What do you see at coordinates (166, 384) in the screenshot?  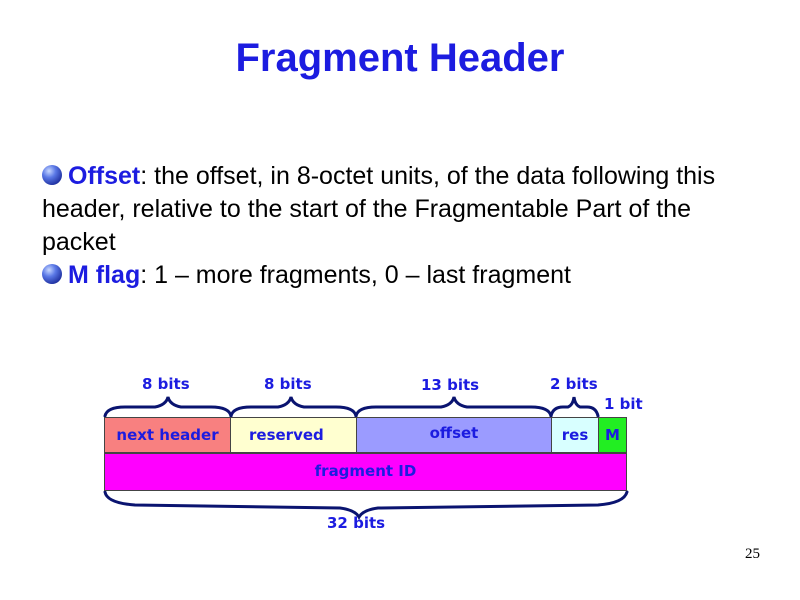 I see `bits-label-next-header: 8 bits` at bounding box center [166, 384].